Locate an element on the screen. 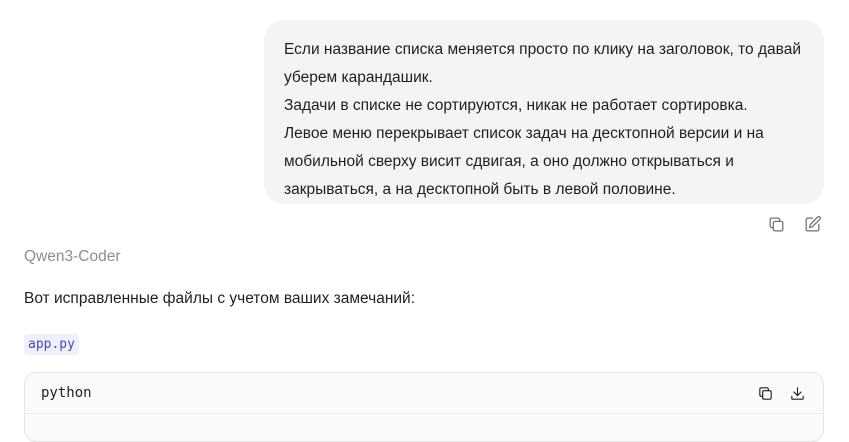 The height and width of the screenshot is (442, 849). user-message-line: уберем карандашик. is located at coordinates (358, 77).